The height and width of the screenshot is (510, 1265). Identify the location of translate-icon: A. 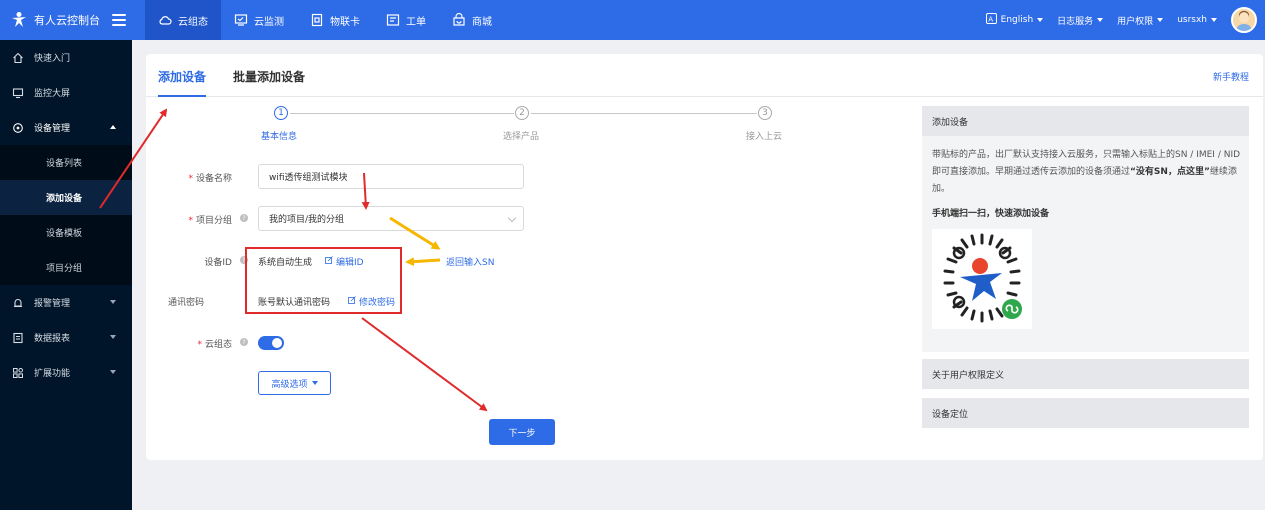
(991, 20).